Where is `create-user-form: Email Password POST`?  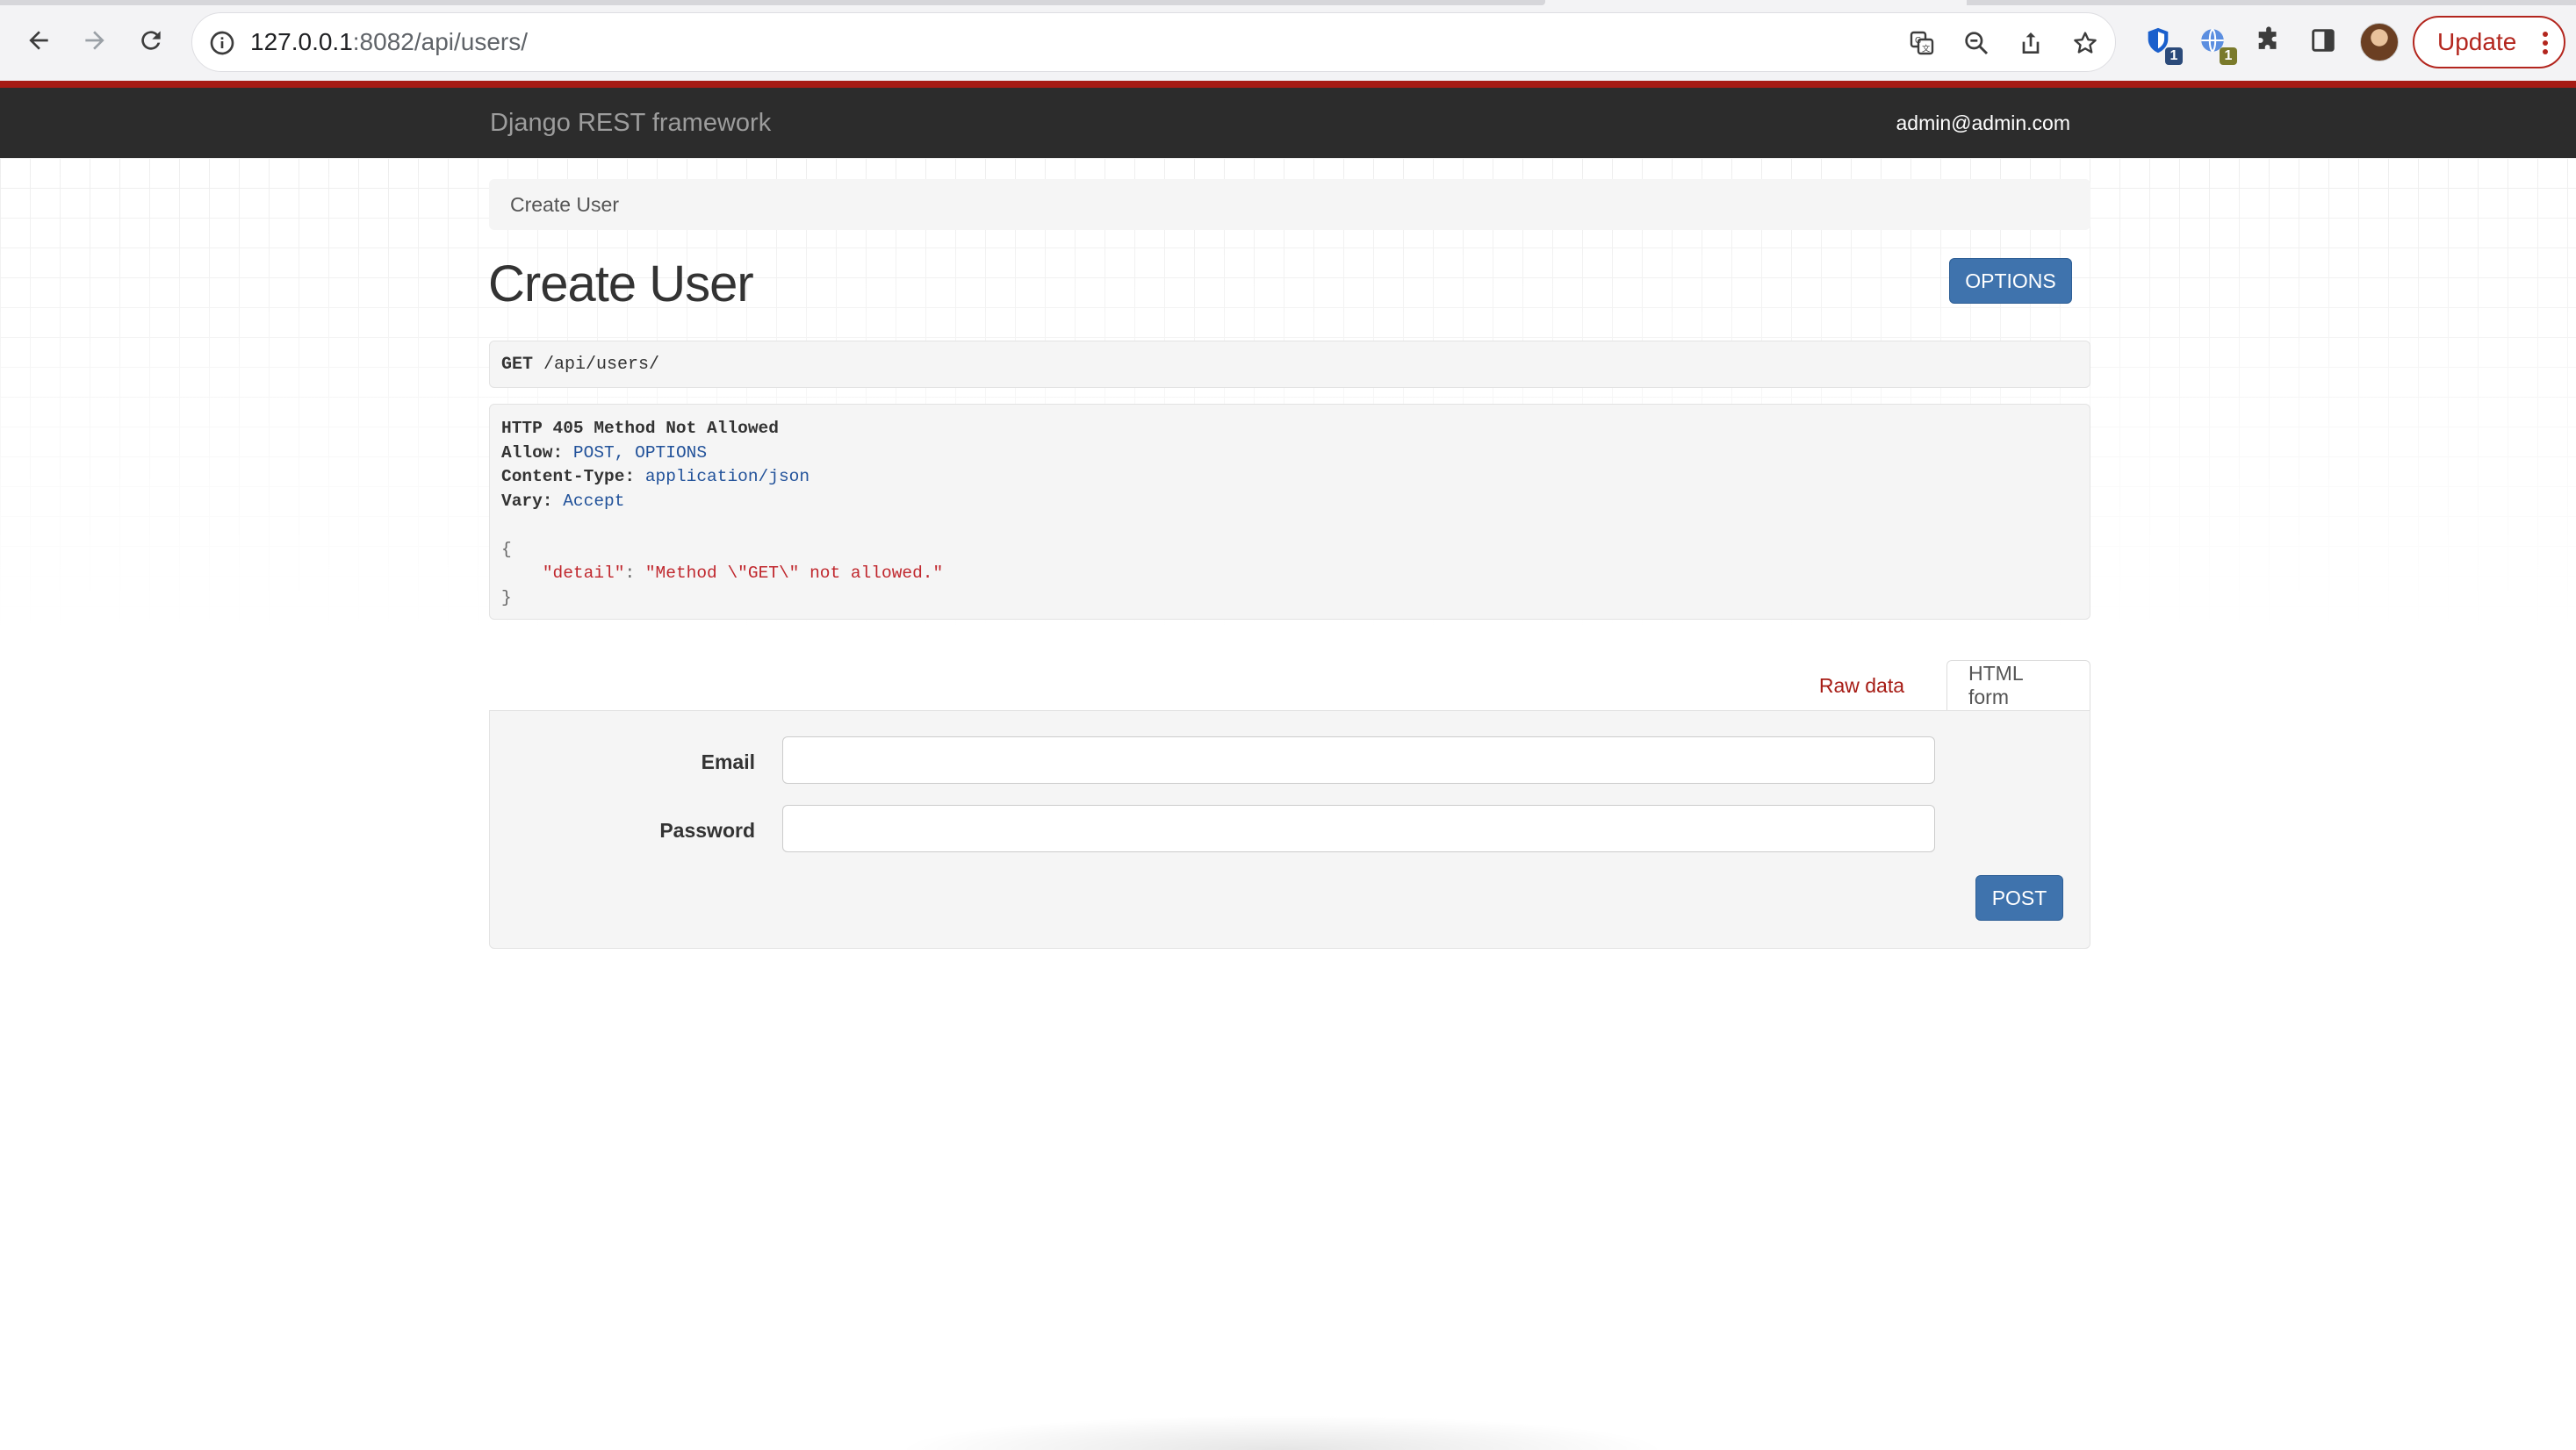 create-user-form: Email Password POST is located at coordinates (1289, 829).